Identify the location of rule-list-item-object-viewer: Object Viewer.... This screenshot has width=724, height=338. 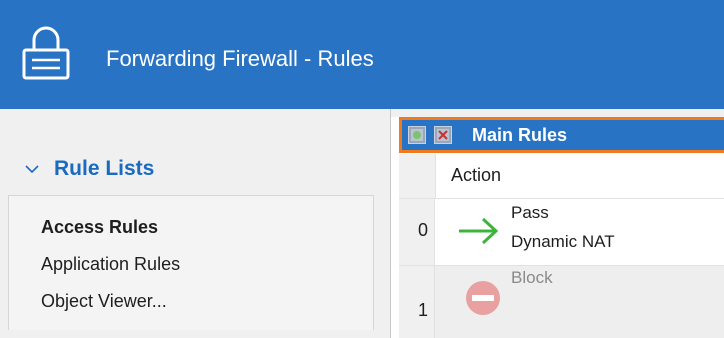
(104, 301).